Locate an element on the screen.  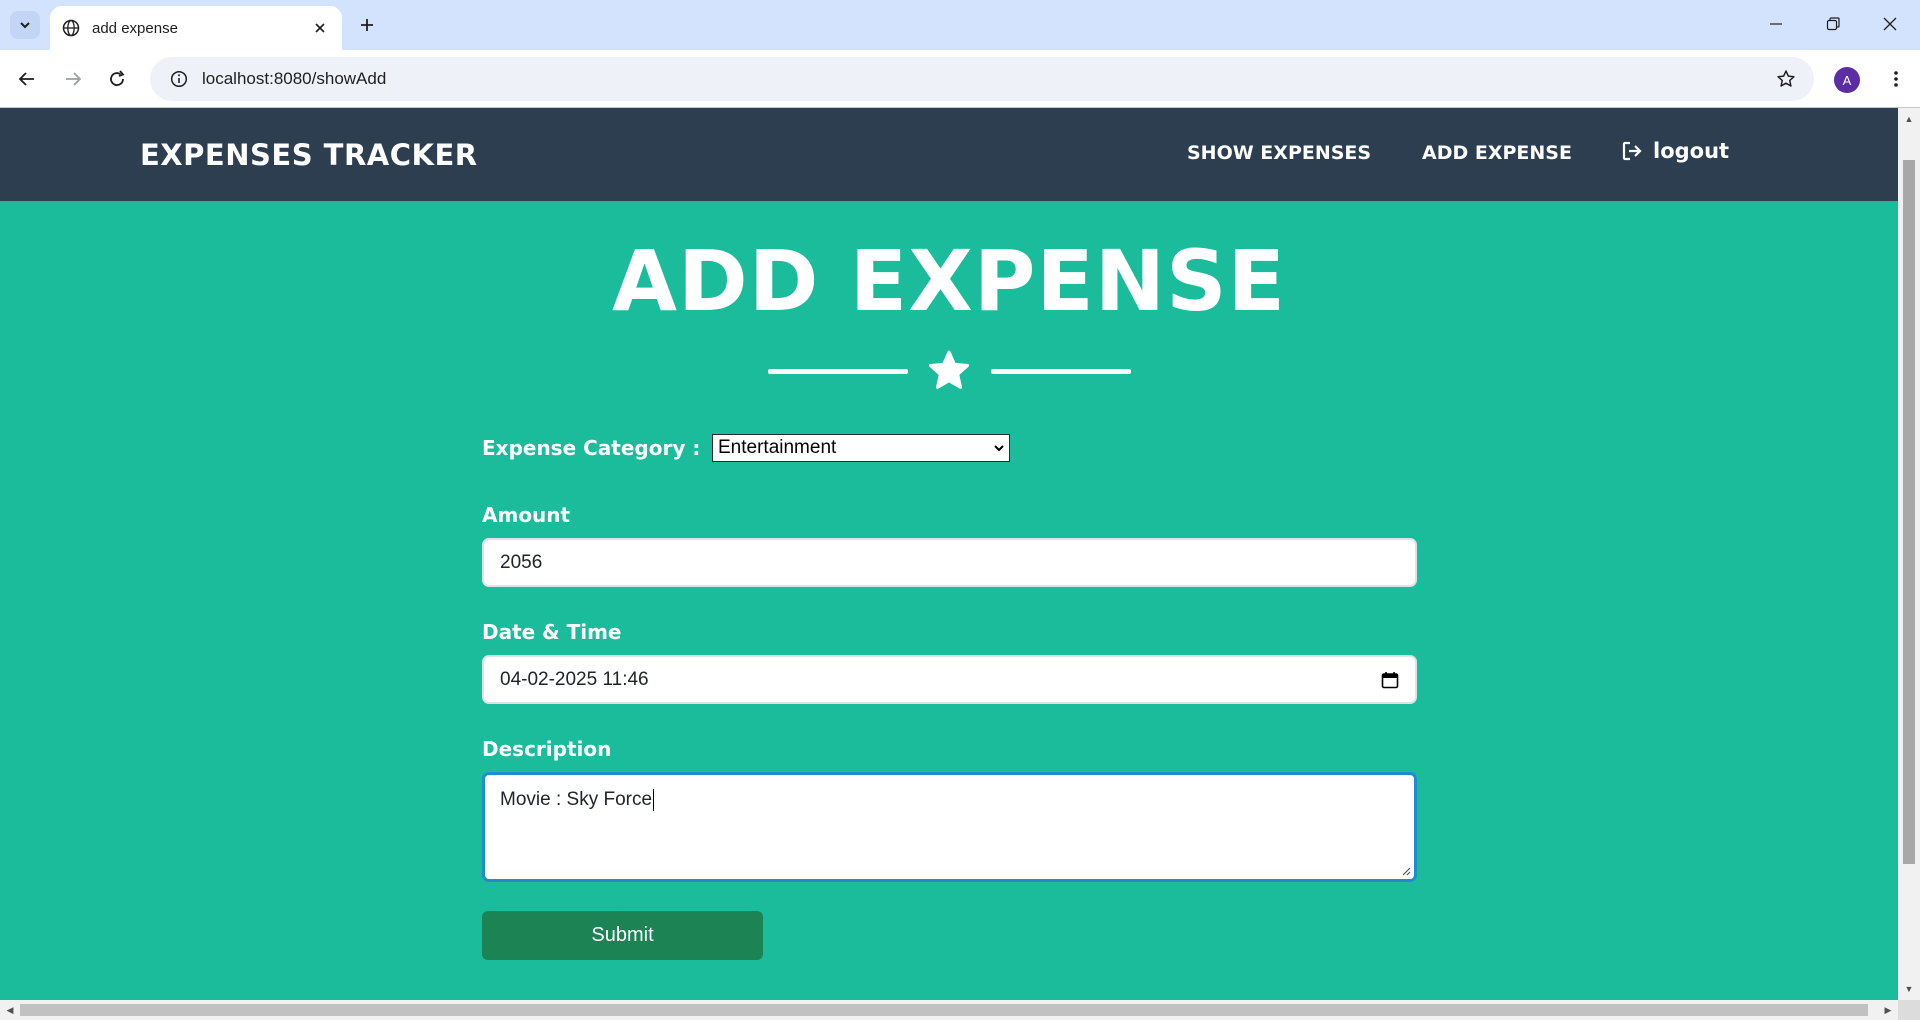
more-vertical-icon is located at coordinates (1896, 79).